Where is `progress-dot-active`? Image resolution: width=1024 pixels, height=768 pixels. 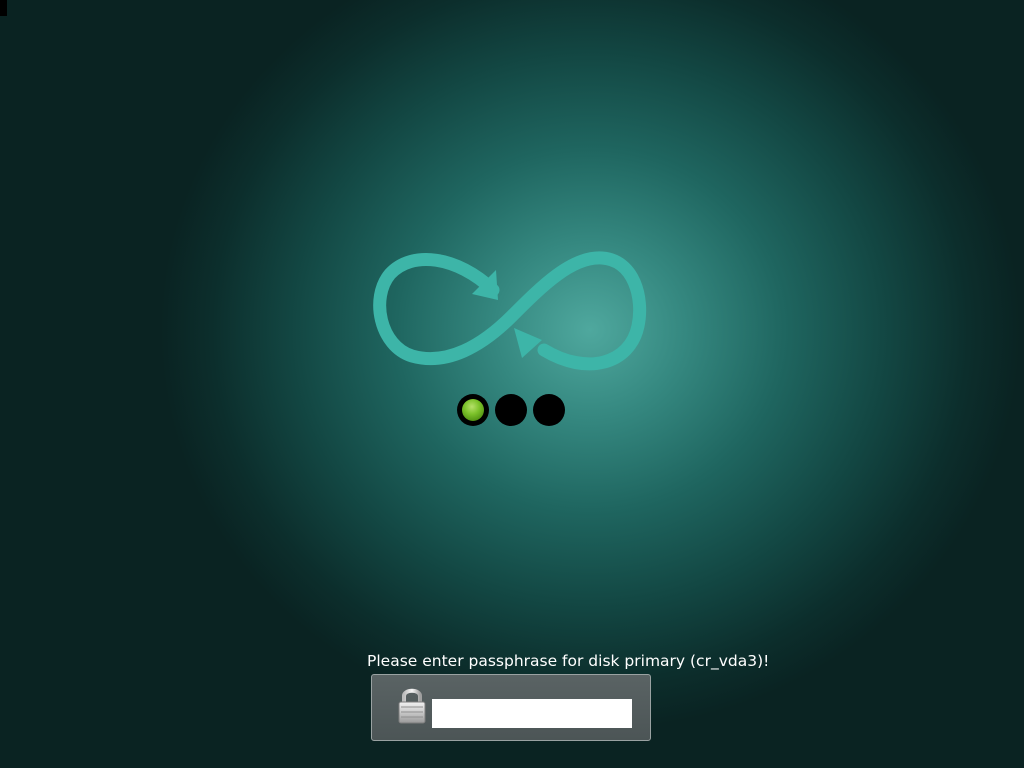 progress-dot-active is located at coordinates (473, 410).